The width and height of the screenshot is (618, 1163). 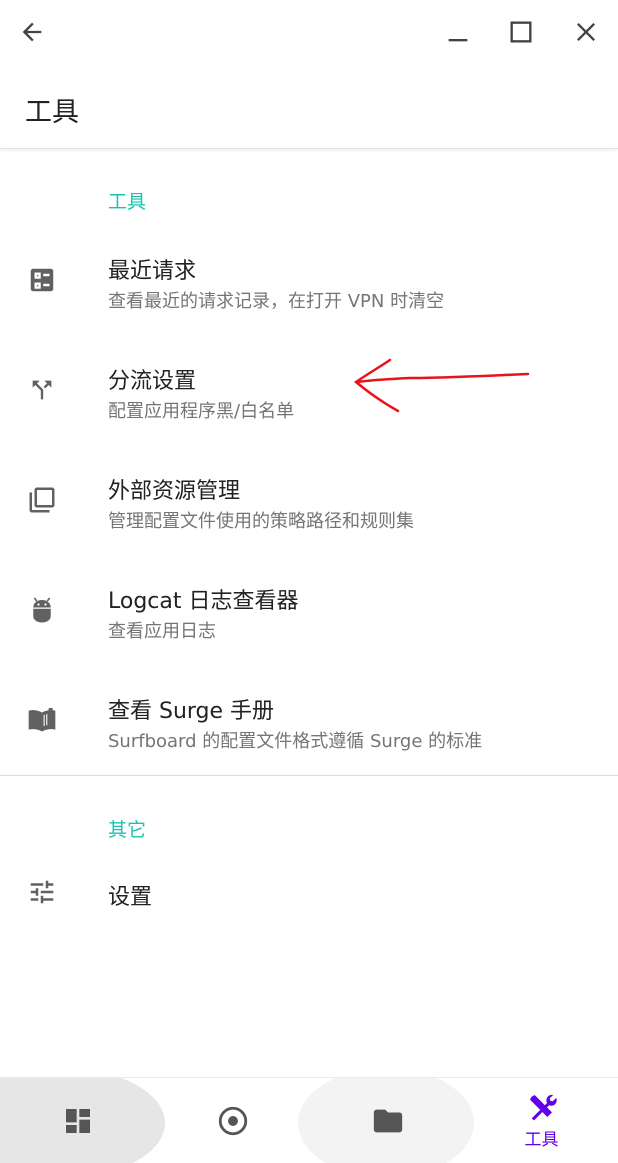 I want to click on minimize-button, so click(x=458, y=32).